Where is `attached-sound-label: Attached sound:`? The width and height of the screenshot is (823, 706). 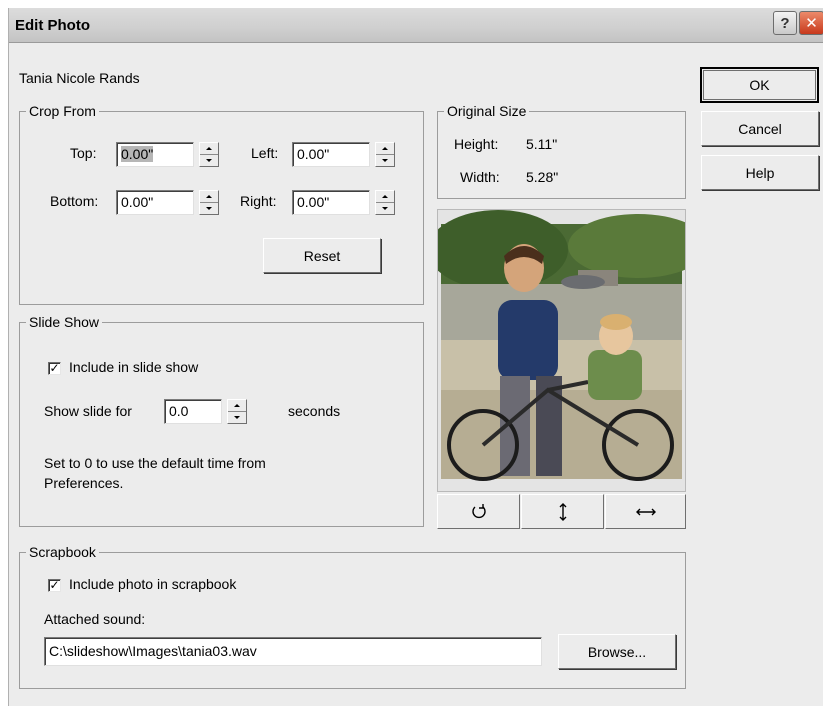 attached-sound-label: Attached sound: is located at coordinates (95, 619).